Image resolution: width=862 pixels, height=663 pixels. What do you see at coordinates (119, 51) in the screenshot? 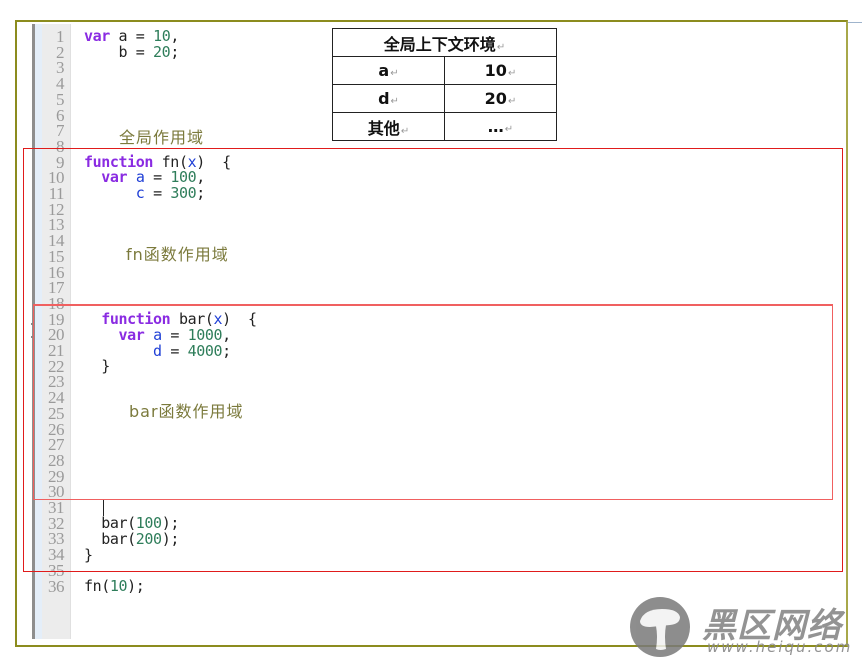
I see `code-text: b =` at bounding box center [119, 51].